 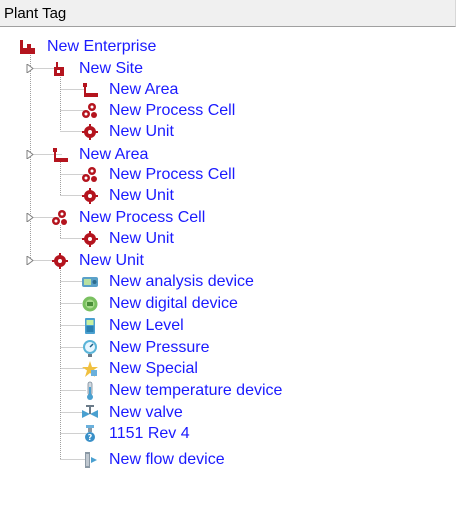 What do you see at coordinates (146, 412) in the screenshot?
I see `tree-node-label: New valve` at bounding box center [146, 412].